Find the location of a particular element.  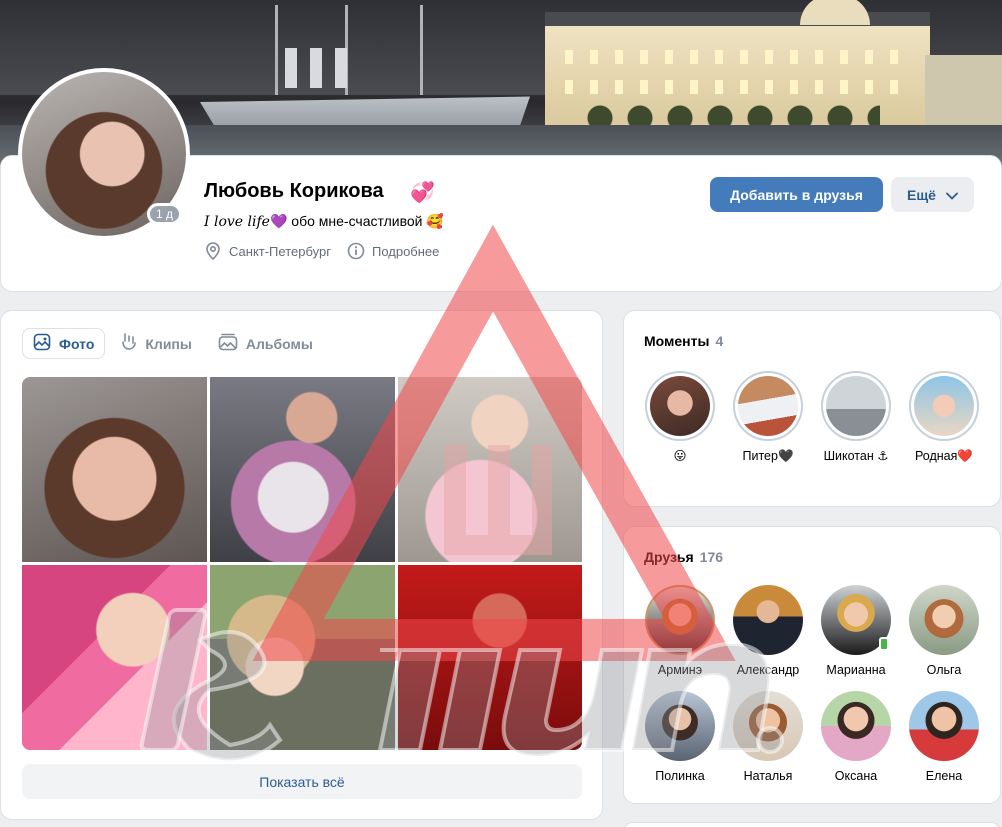

tab-clips-label: Клипы is located at coordinates (168, 343).